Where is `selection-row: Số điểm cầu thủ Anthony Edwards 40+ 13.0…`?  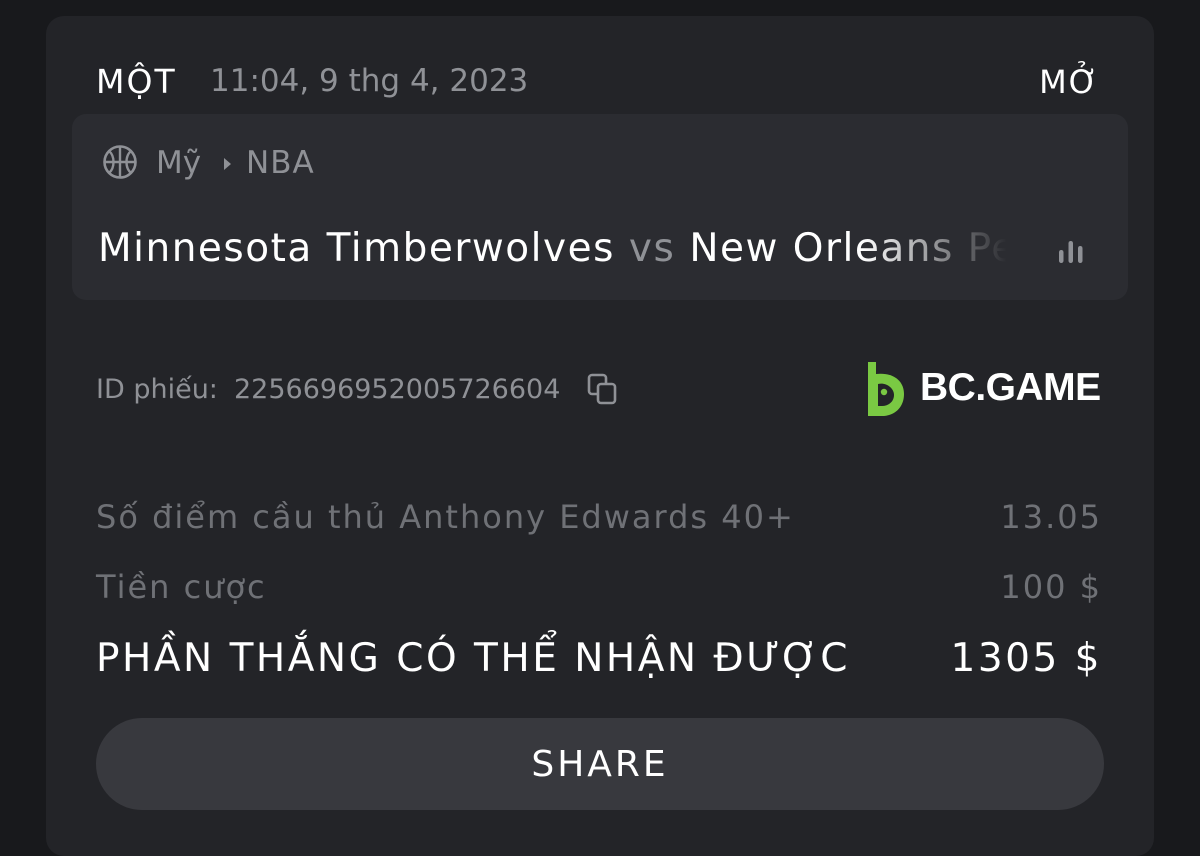
selection-row: Số điểm cầu thủ Anthony Edwards 40+ 13.0… is located at coordinates (599, 523).